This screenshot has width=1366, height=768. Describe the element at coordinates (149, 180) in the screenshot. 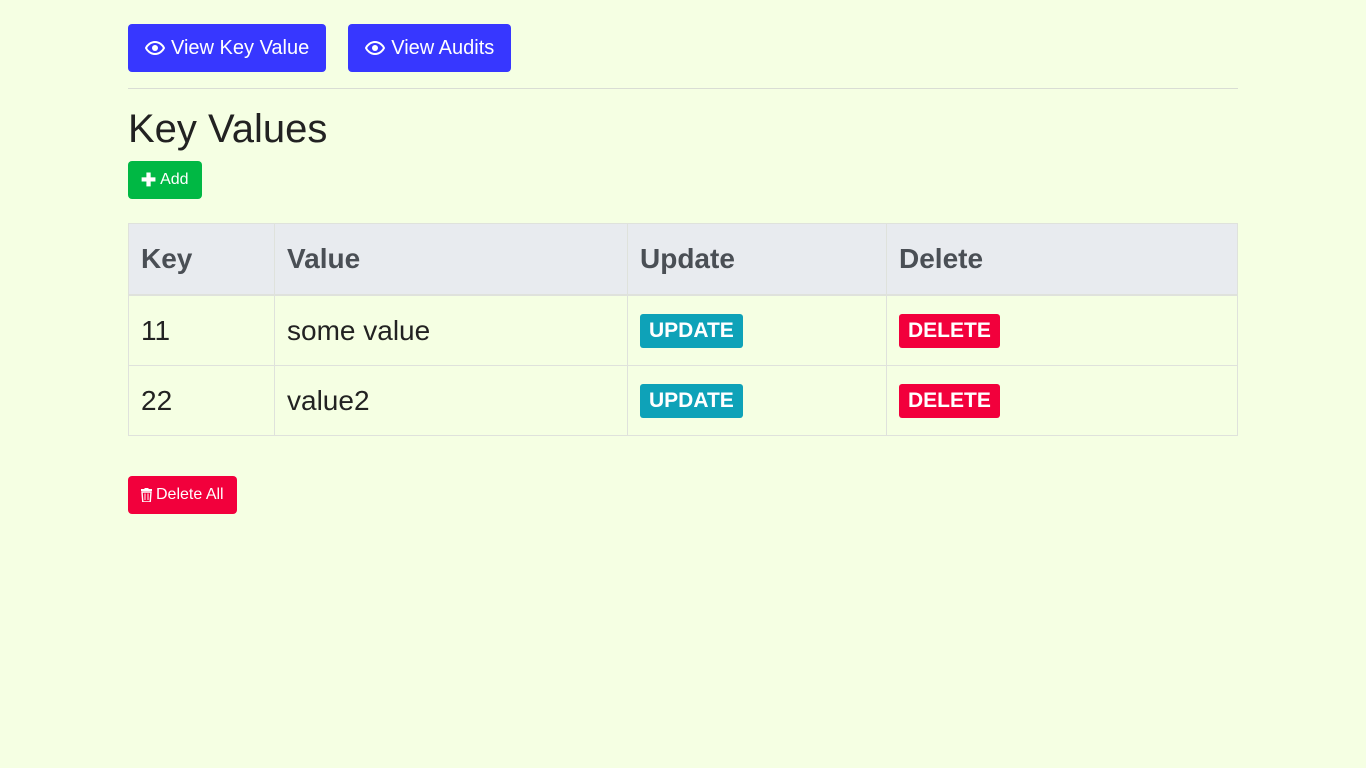

I see `plus-icon: ✚` at that location.